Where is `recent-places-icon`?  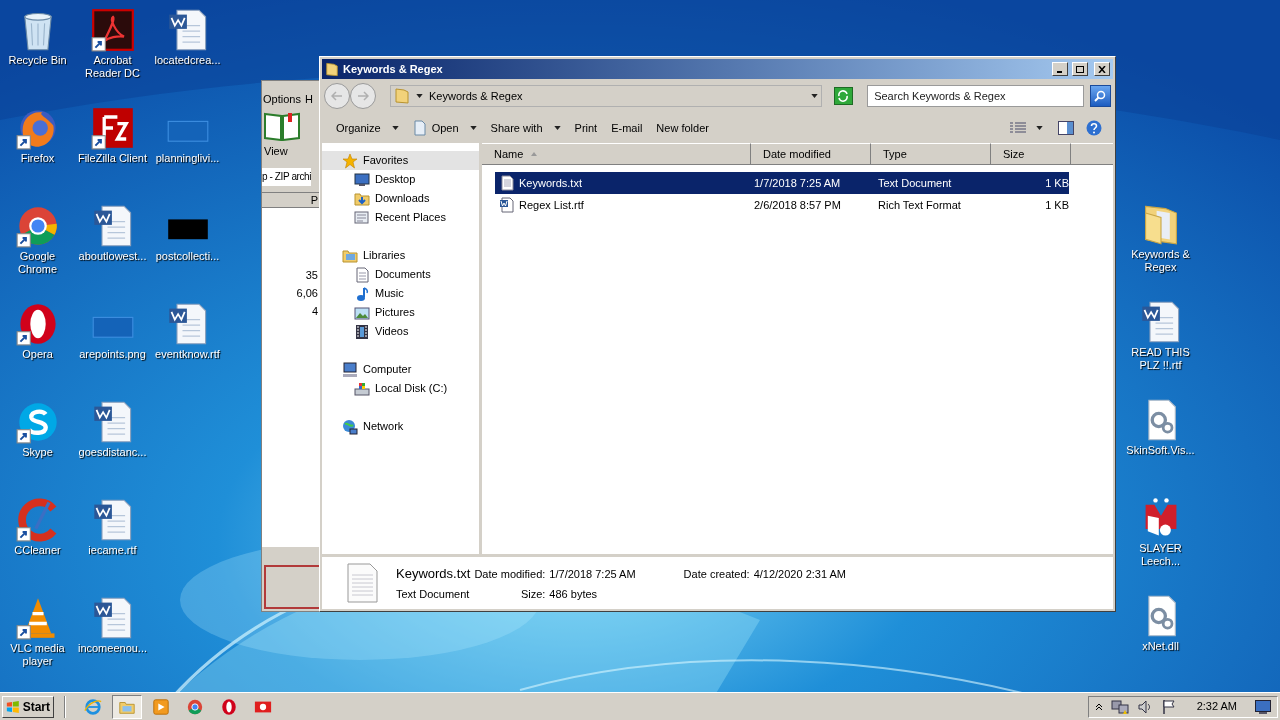
recent-places-icon is located at coordinates (362, 217).